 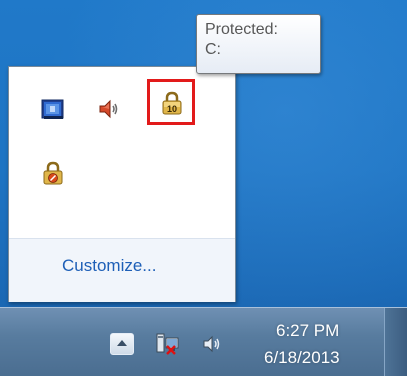 I want to click on network-status-icon, so click(x=168, y=344).